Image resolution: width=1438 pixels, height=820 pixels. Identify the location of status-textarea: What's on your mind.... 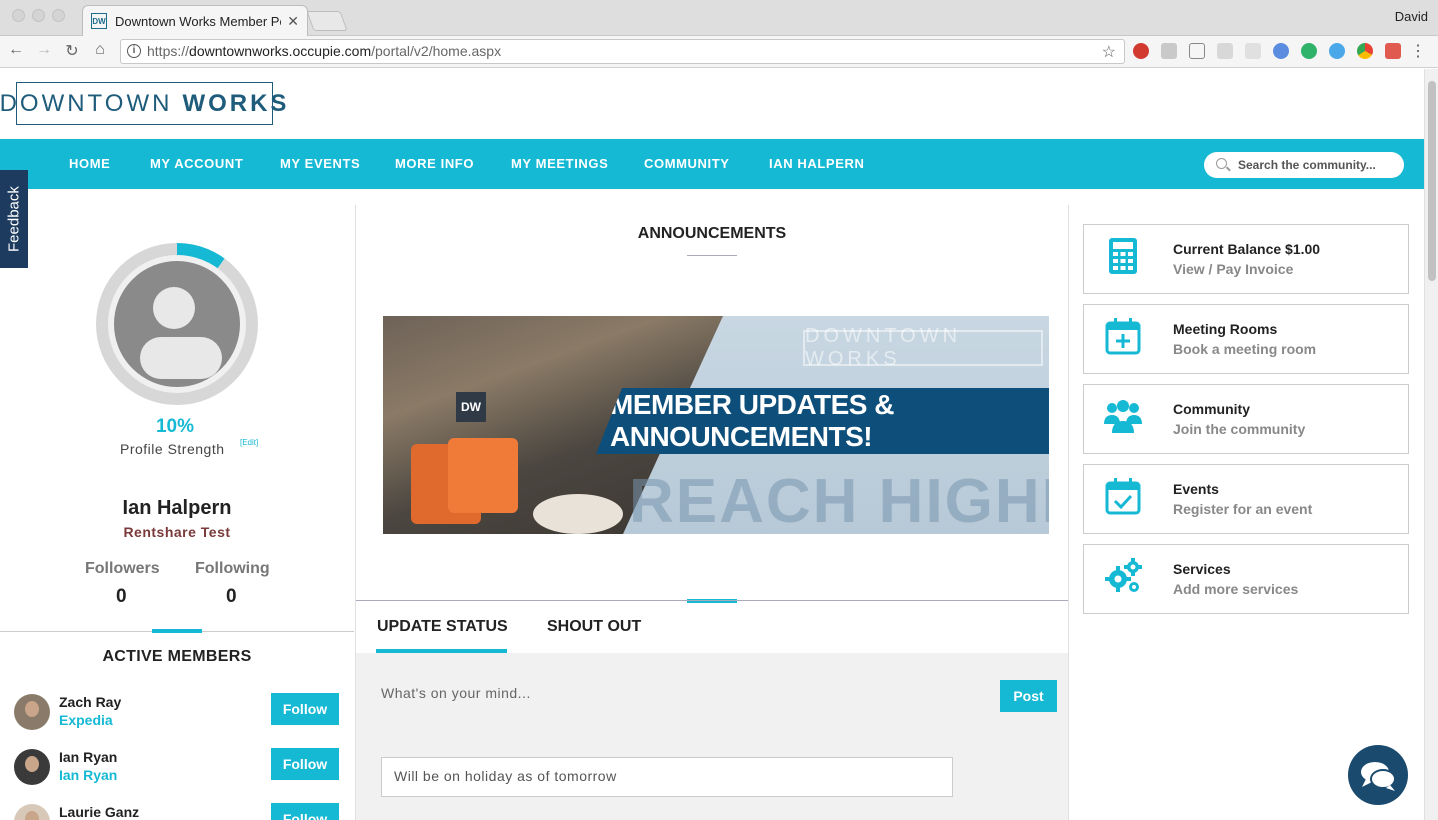
(456, 693).